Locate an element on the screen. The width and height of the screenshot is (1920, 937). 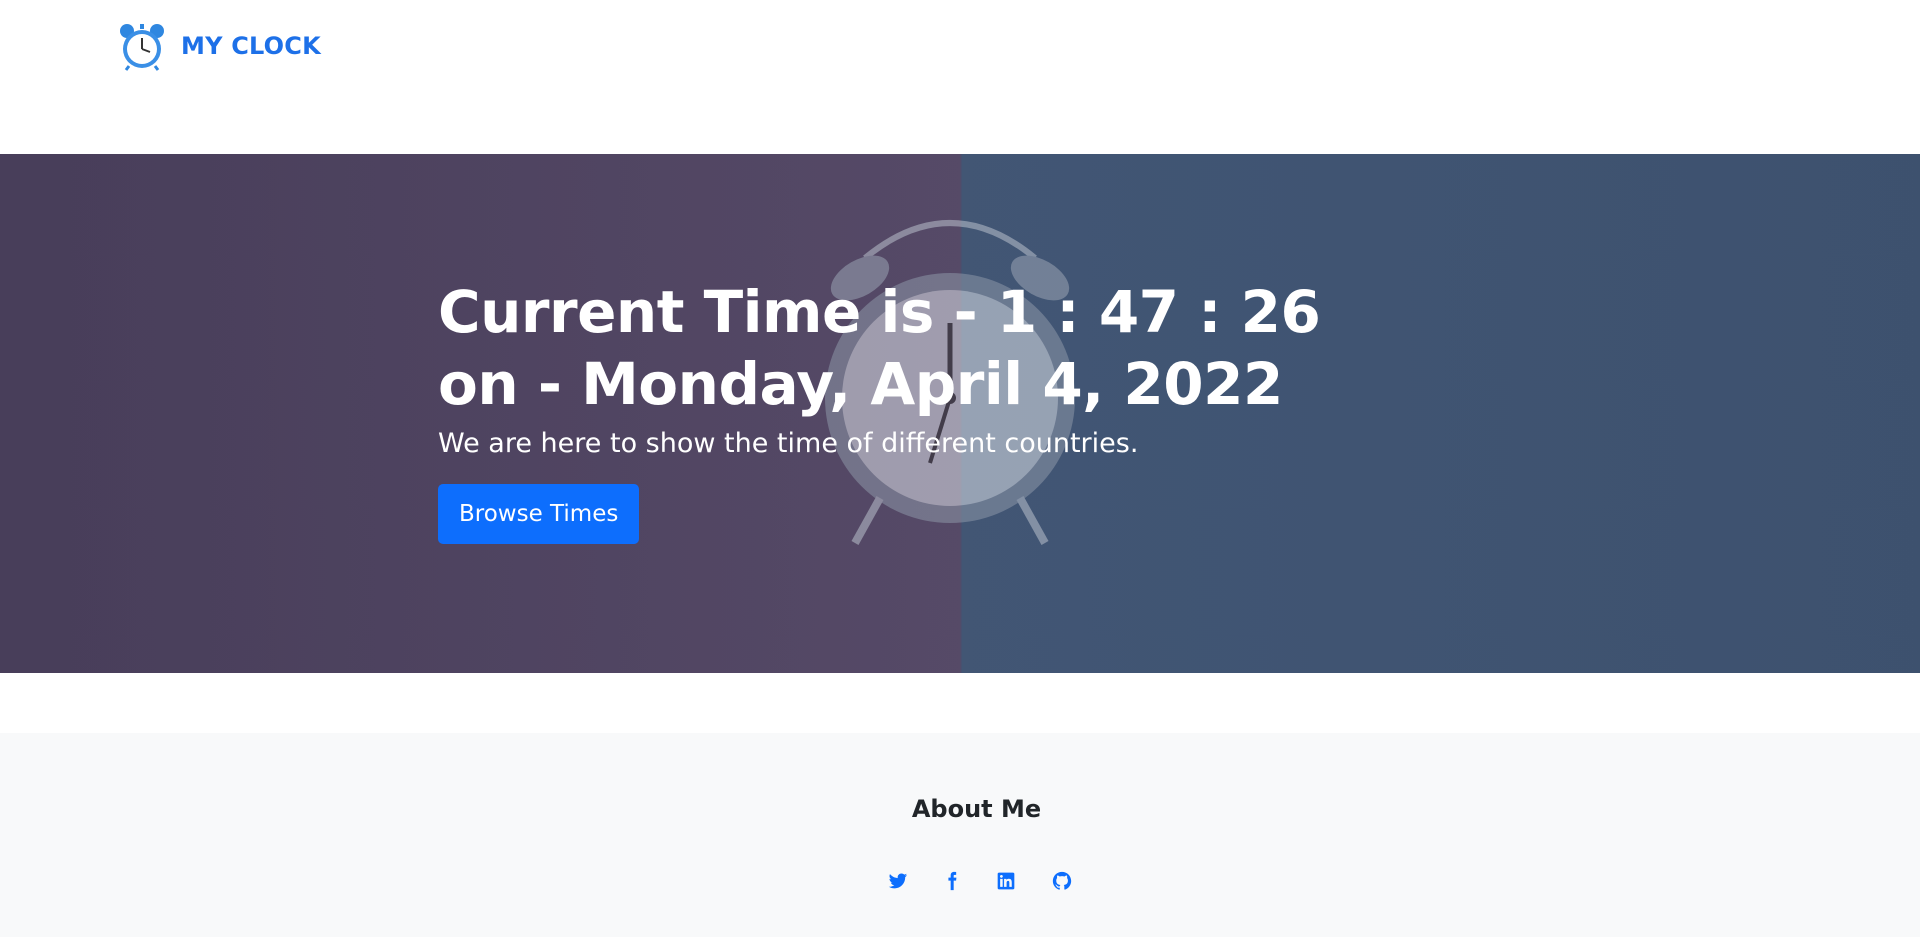
github-link is located at coordinates (1062, 881).